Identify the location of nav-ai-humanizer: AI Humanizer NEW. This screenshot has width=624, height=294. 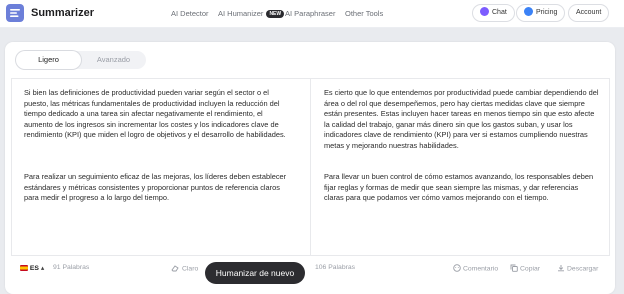
(251, 13).